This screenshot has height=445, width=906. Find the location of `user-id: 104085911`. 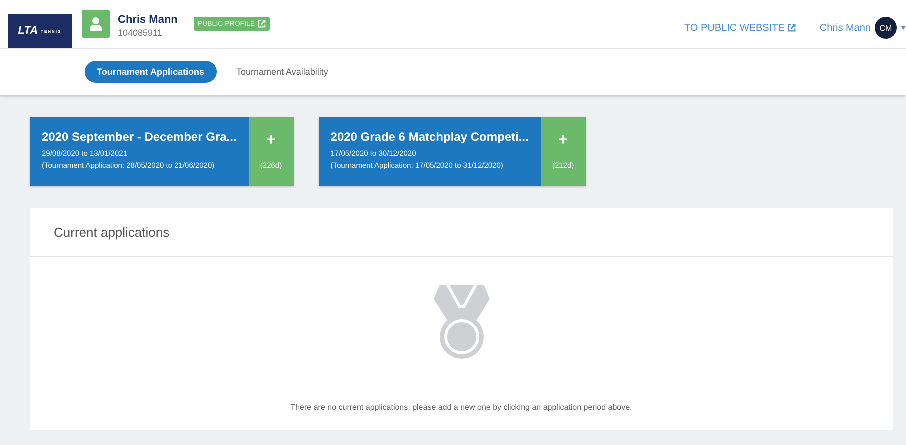

user-id: 104085911 is located at coordinates (141, 33).